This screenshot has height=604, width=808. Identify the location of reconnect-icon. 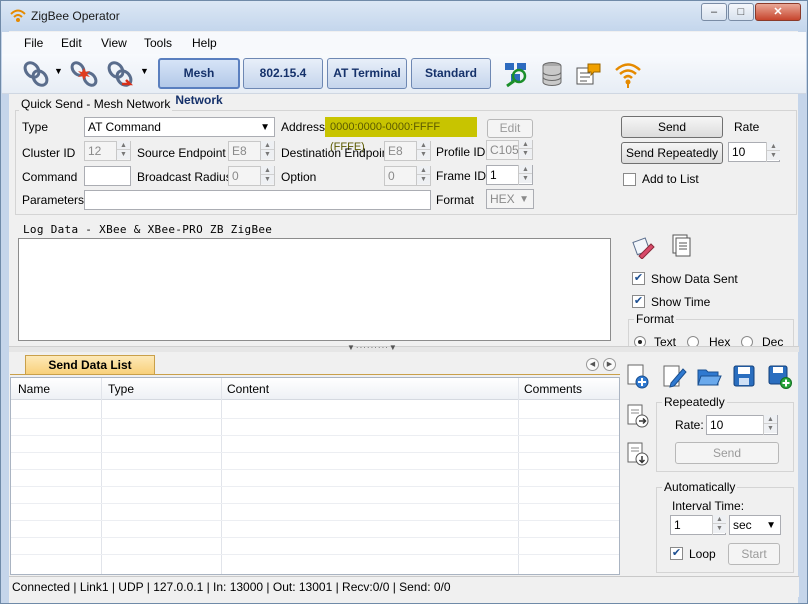
(120, 74).